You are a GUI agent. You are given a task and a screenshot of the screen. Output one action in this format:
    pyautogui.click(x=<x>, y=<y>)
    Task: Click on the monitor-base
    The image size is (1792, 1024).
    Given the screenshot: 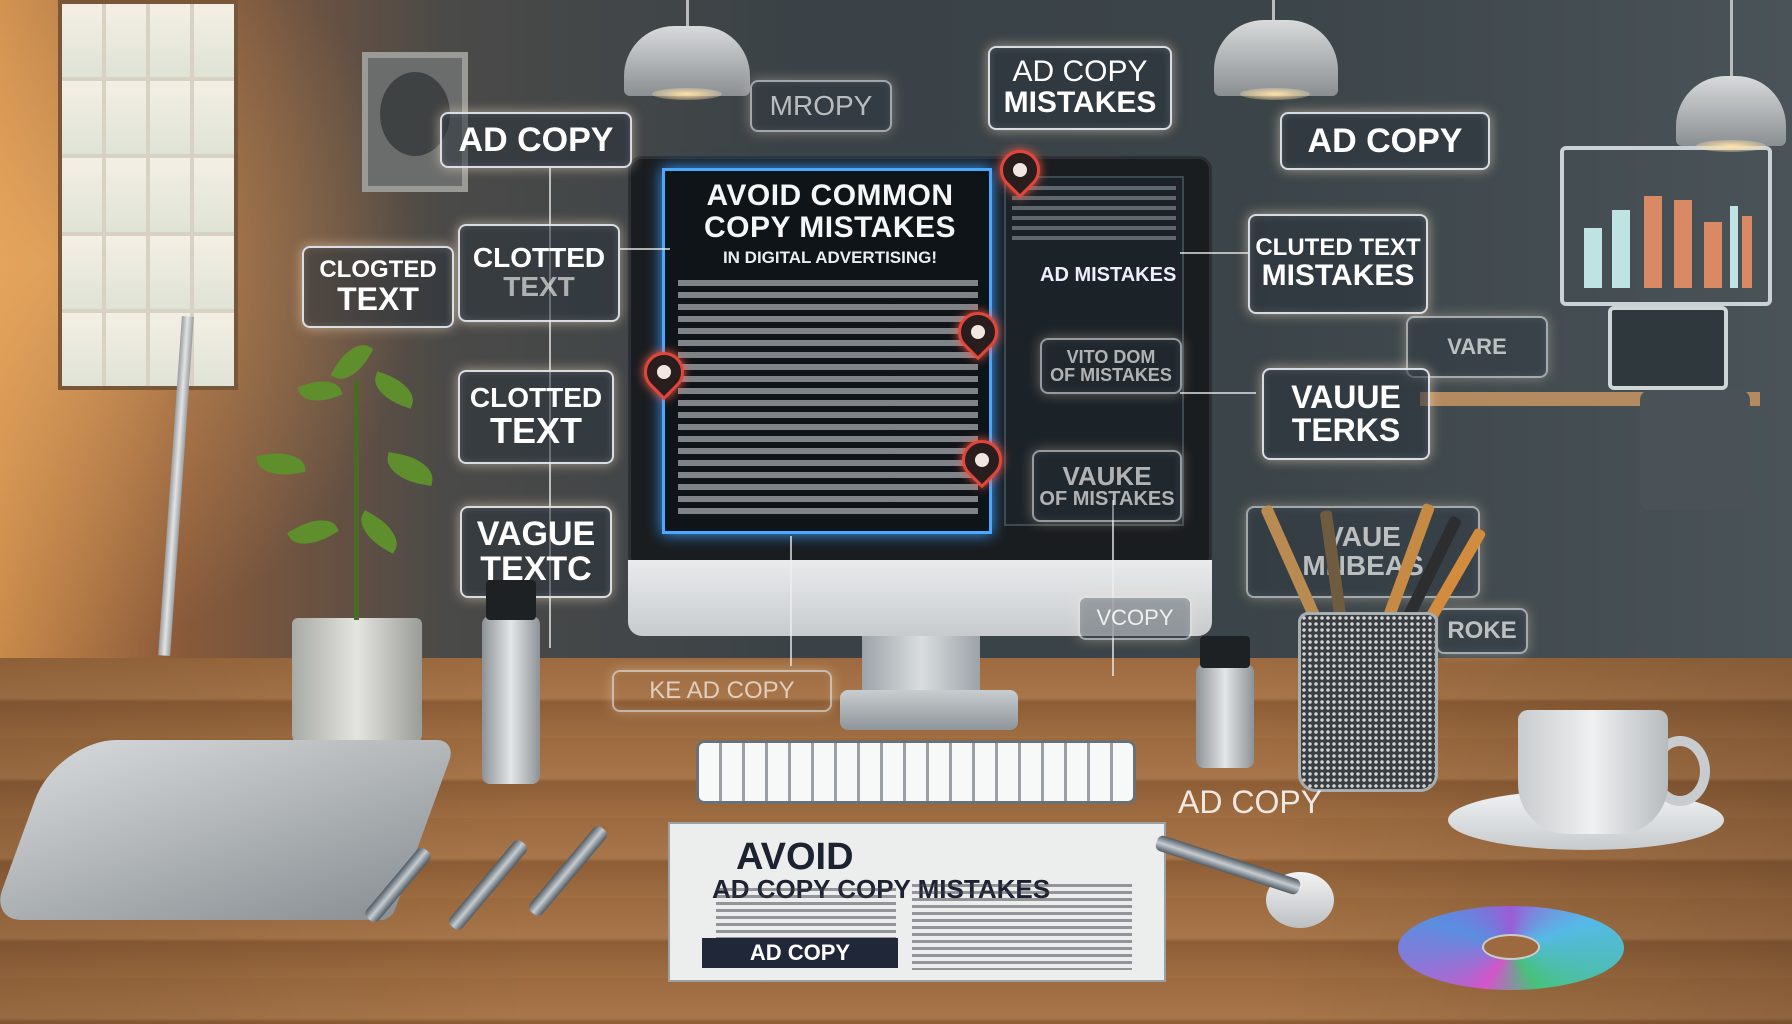 What is the action you would take?
    pyautogui.click(x=929, y=710)
    